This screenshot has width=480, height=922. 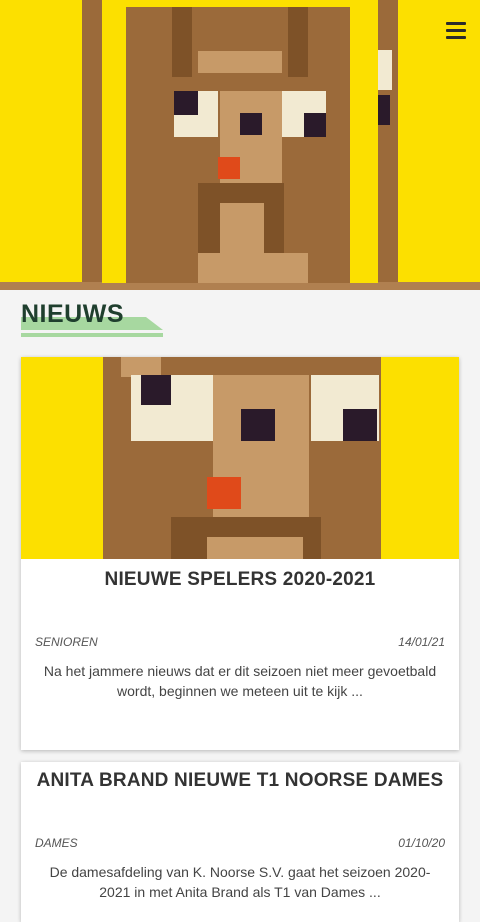 I want to click on page-title: NIEUWS, so click(x=72, y=314).